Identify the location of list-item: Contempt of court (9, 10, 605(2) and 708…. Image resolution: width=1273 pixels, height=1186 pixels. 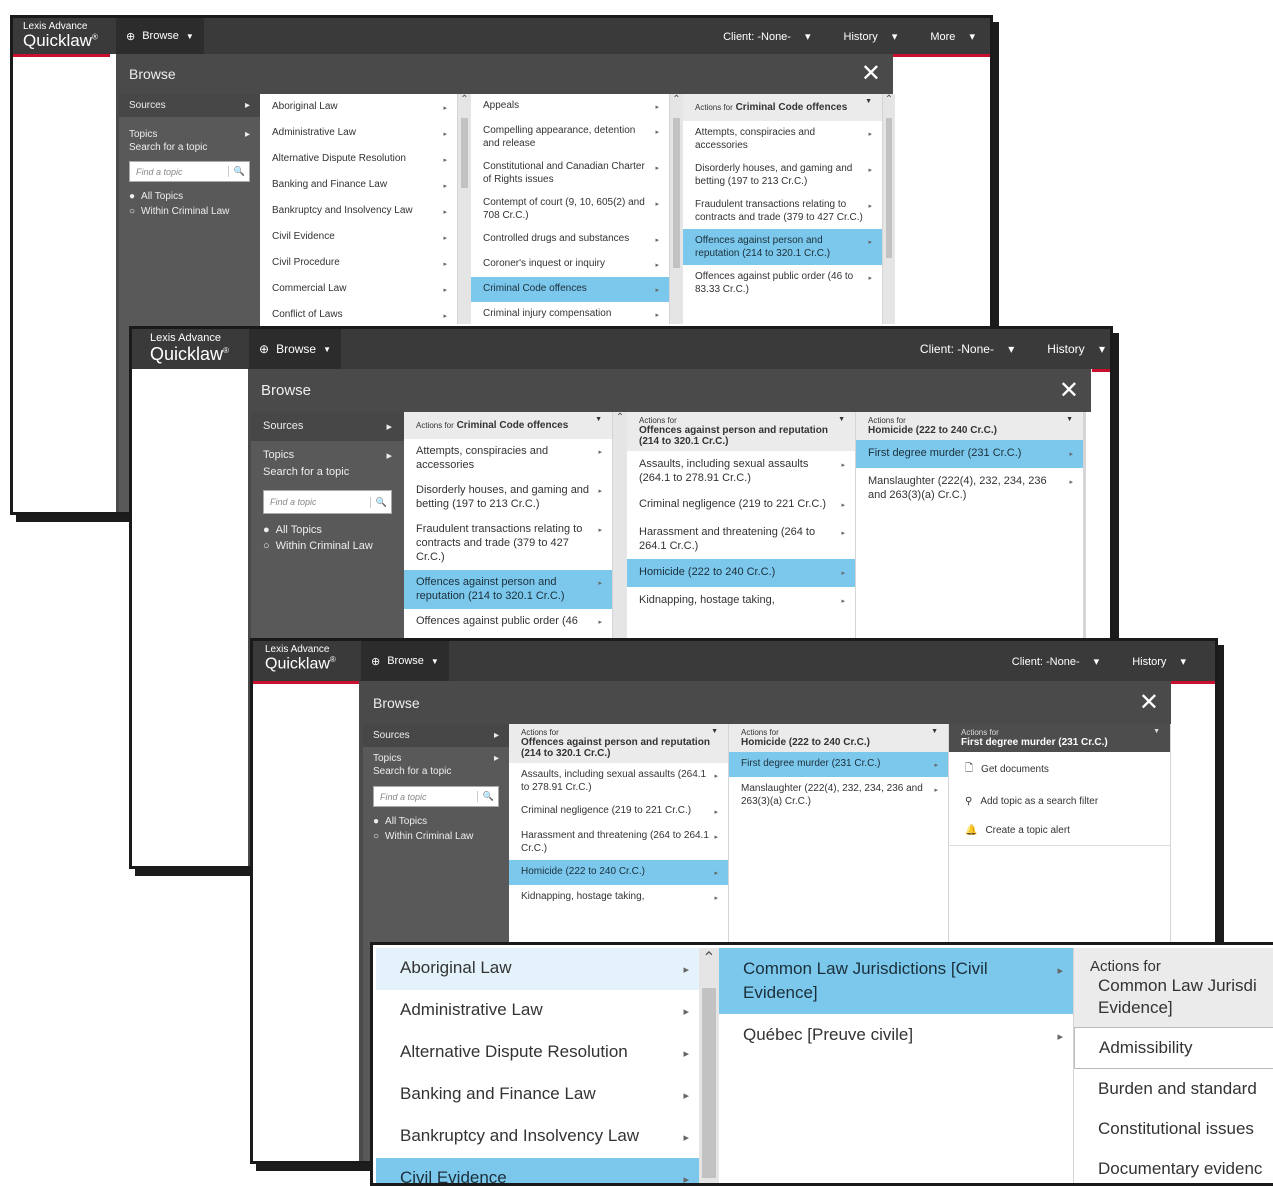
(570, 209).